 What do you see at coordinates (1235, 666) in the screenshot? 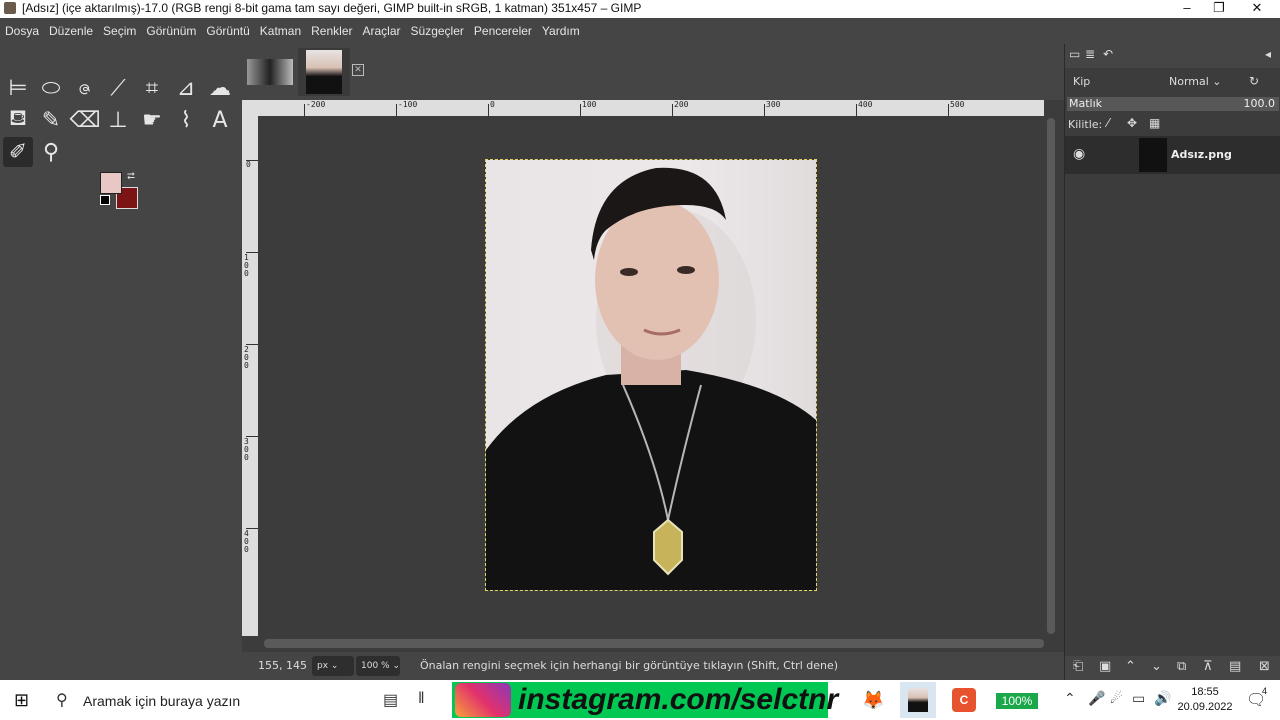
I see `layer-mask-icon: ▤` at bounding box center [1235, 666].